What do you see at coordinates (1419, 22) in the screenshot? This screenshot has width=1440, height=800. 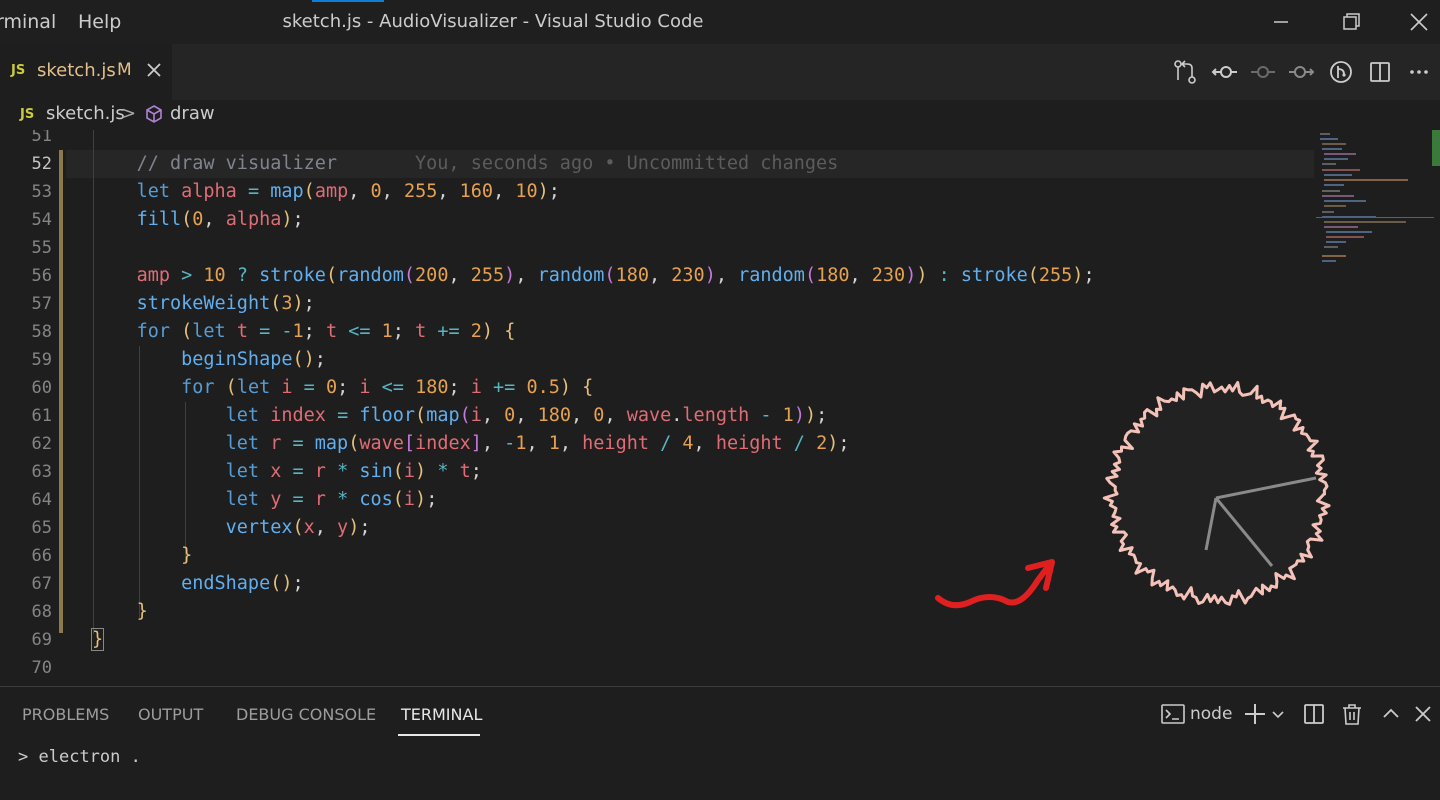 I see `close-window-icon` at bounding box center [1419, 22].